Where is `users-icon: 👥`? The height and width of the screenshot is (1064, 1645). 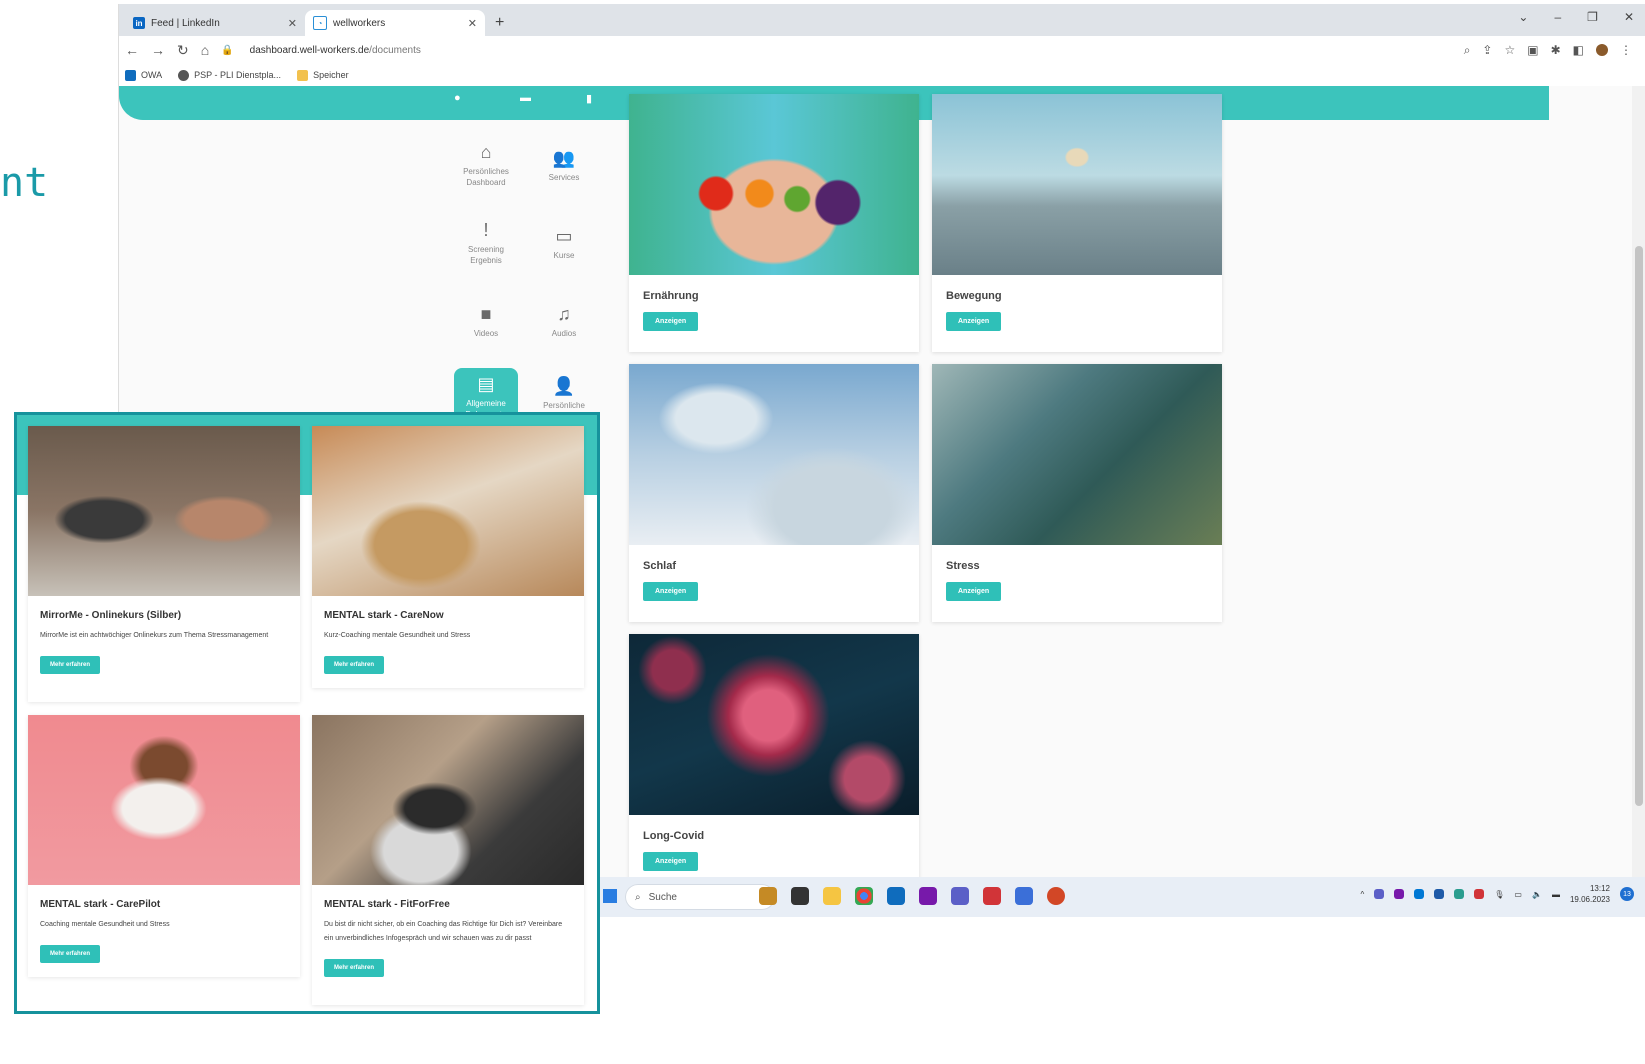 users-icon: 👥 is located at coordinates (564, 158).